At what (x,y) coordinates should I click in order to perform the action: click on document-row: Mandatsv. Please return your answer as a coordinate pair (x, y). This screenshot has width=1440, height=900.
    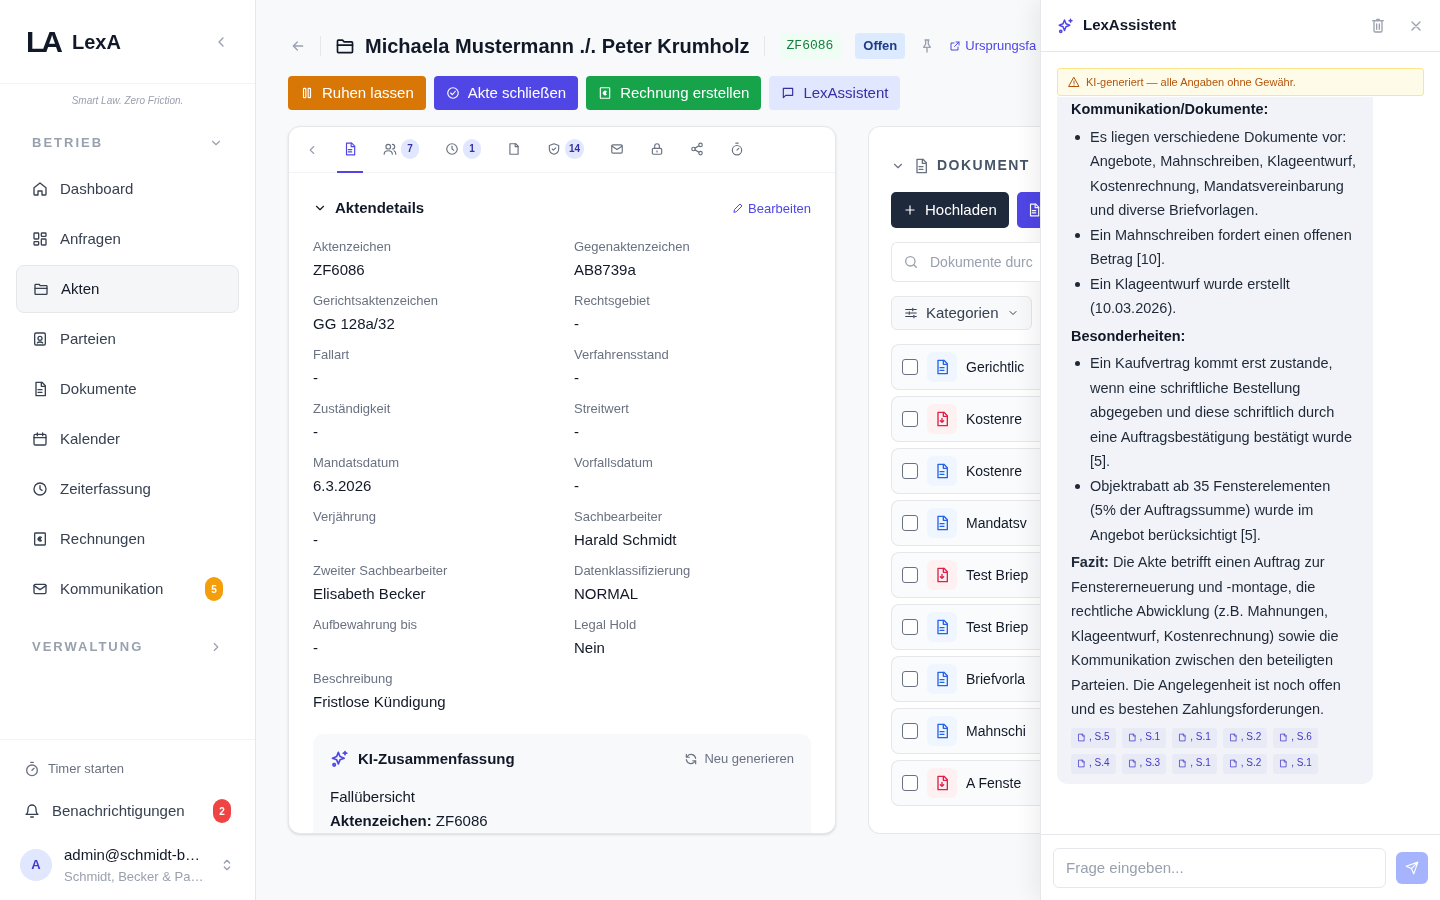
    Looking at the image, I should click on (965, 523).